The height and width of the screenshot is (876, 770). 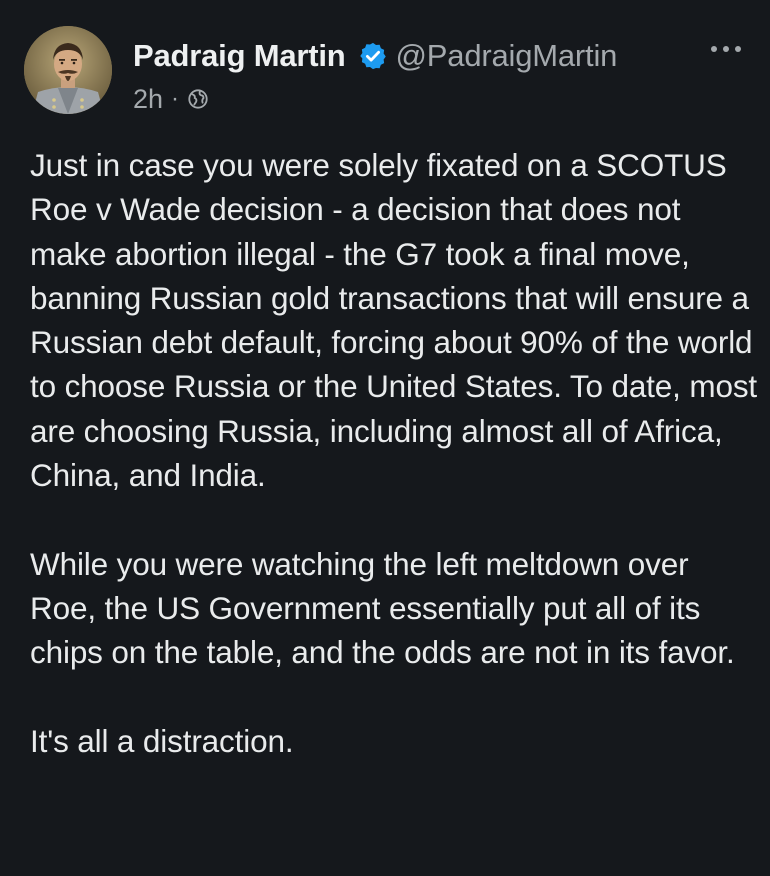 What do you see at coordinates (726, 49) in the screenshot?
I see `more-options-icon` at bounding box center [726, 49].